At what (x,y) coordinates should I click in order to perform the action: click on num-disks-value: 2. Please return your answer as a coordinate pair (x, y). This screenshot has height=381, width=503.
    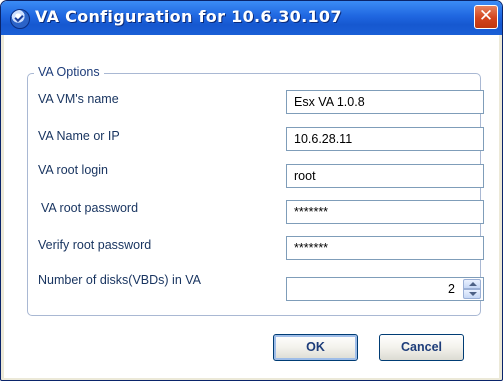
    Looking at the image, I should click on (451, 289).